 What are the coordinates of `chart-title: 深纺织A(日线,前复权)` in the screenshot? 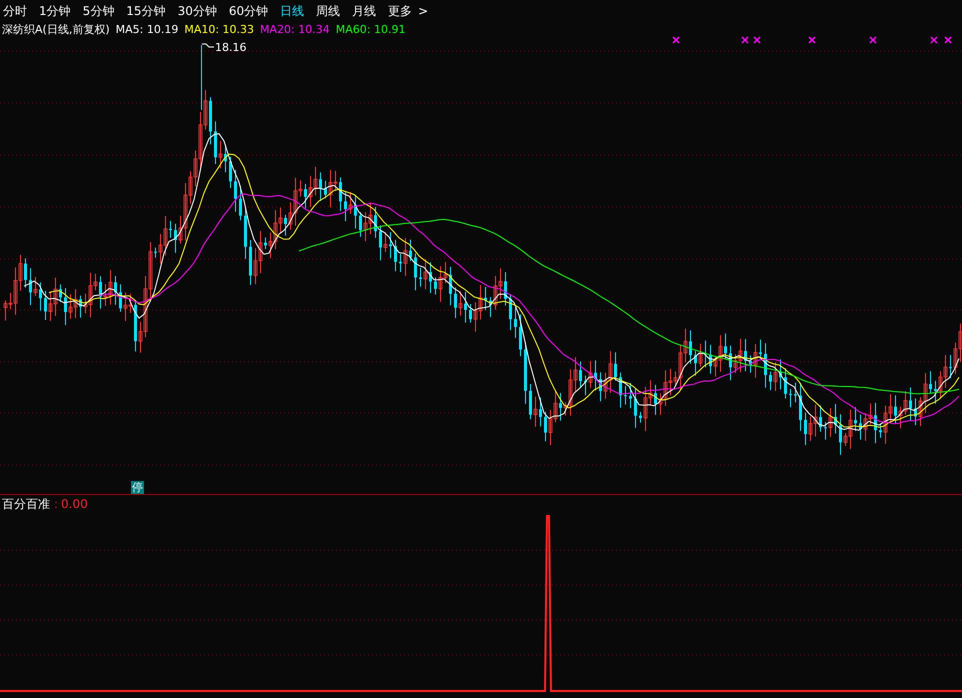 It's located at (56, 30).